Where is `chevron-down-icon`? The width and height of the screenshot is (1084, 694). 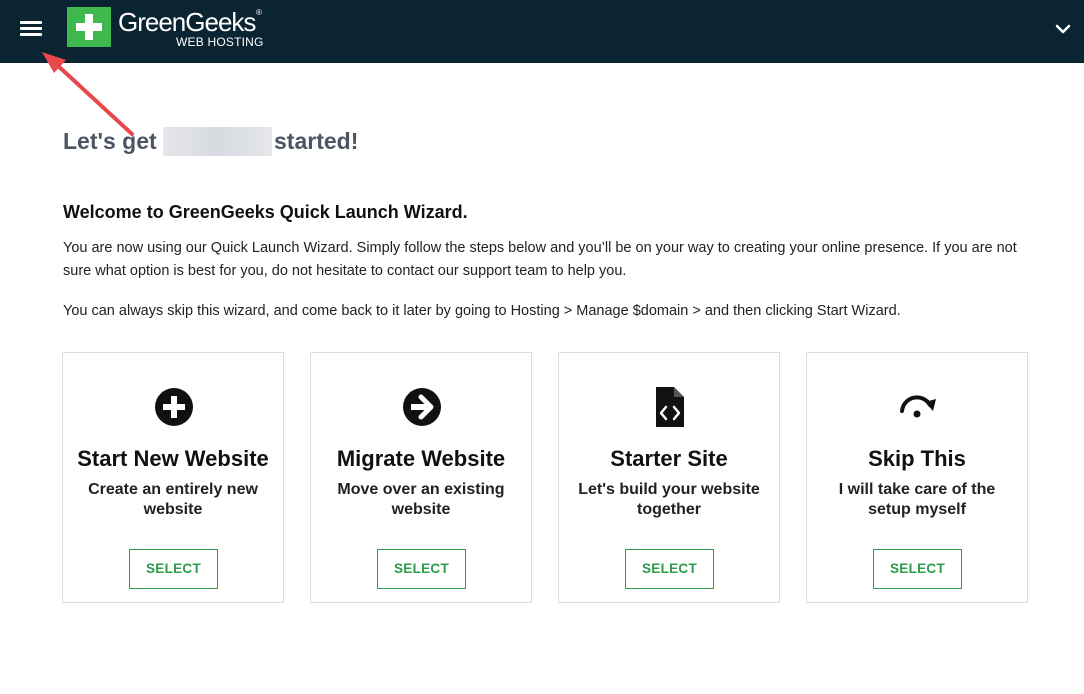
chevron-down-icon is located at coordinates (1063, 28).